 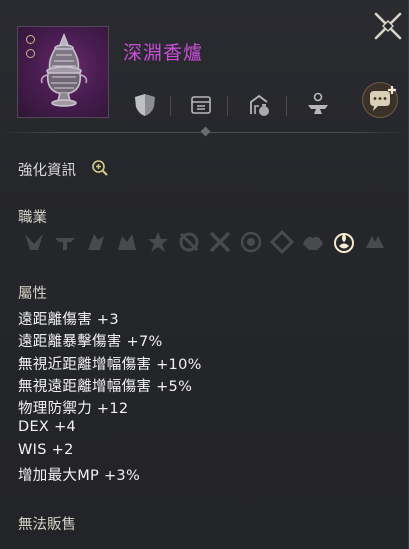 I want to click on class-4-icon, so click(x=127, y=242).